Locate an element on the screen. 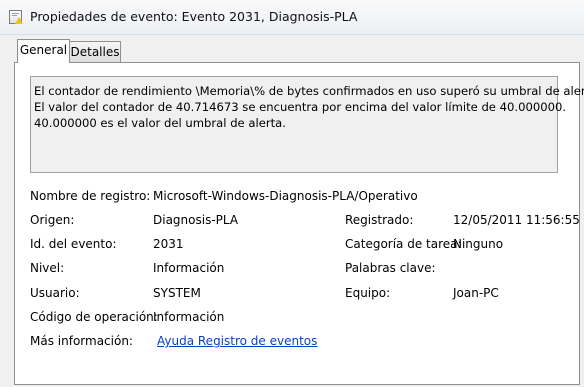  task-category-label: Categoría de tarea: is located at coordinates (403, 244).